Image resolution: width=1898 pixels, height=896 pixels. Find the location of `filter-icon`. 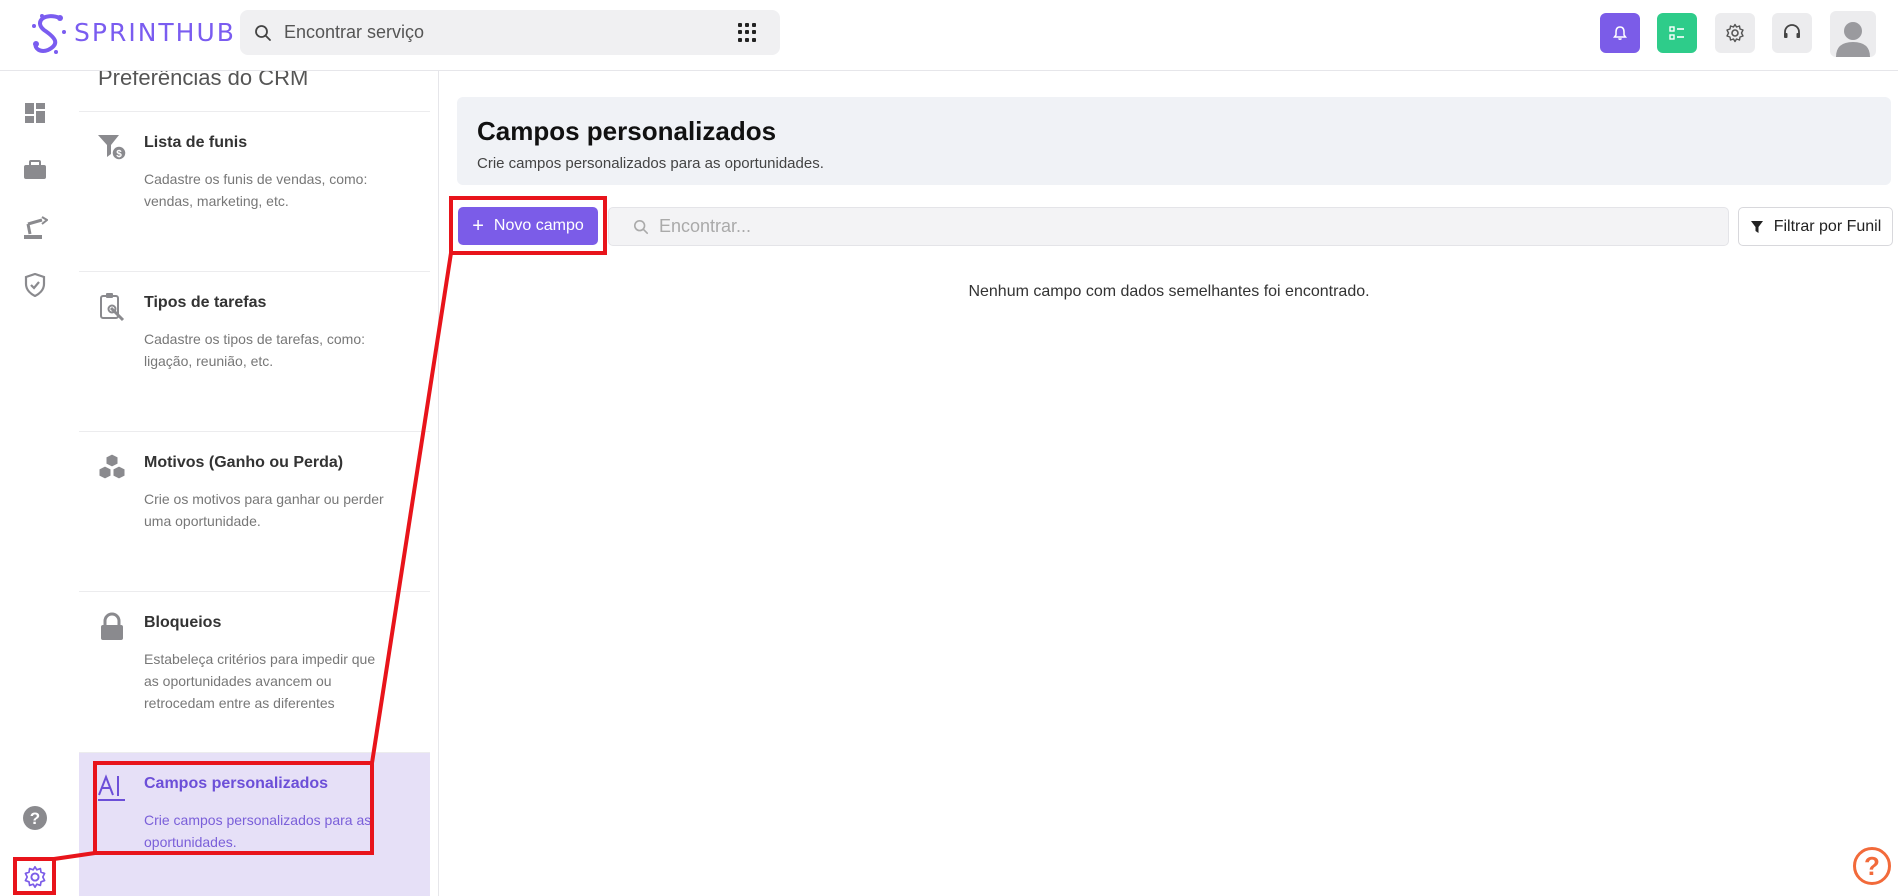

filter-icon is located at coordinates (1756, 226).